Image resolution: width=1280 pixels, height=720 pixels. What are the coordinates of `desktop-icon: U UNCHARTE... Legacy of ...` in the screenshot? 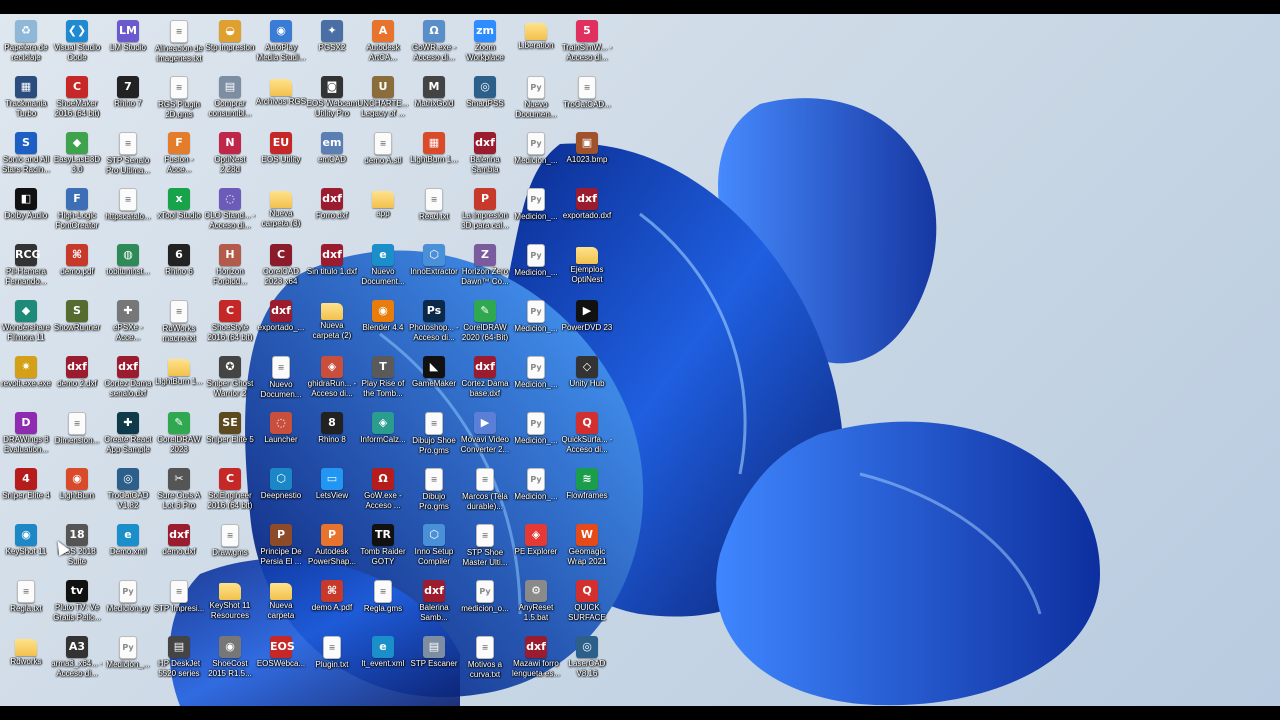 It's located at (383, 101).